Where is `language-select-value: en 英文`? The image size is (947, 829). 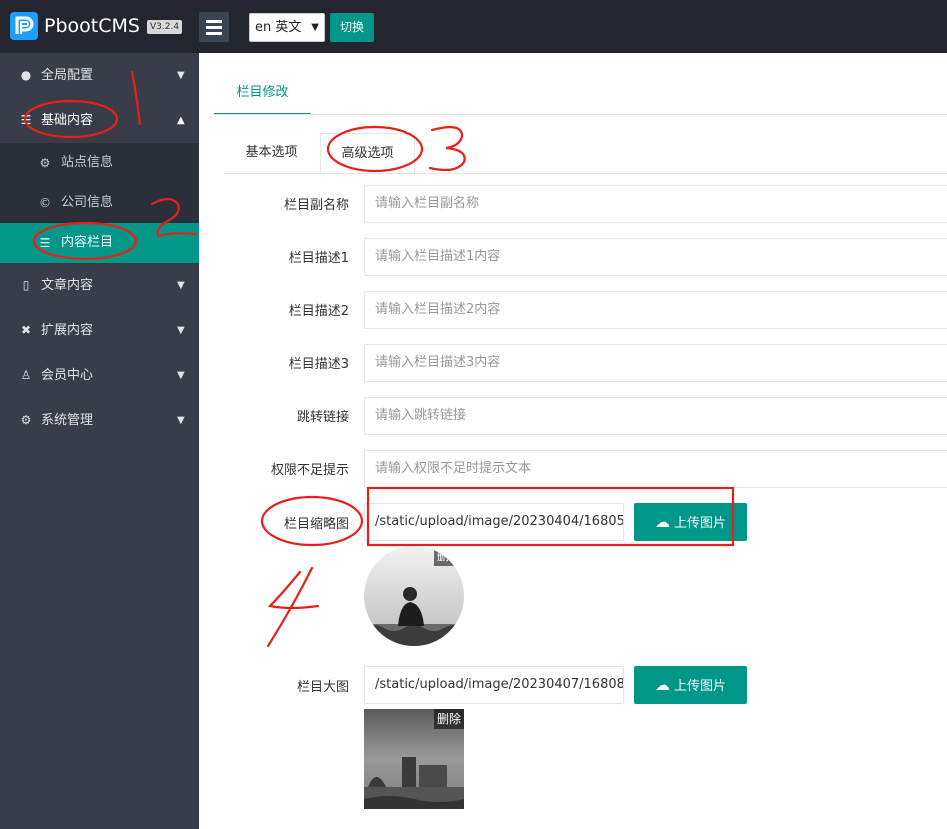
language-select-value: en 英文 is located at coordinates (278, 27).